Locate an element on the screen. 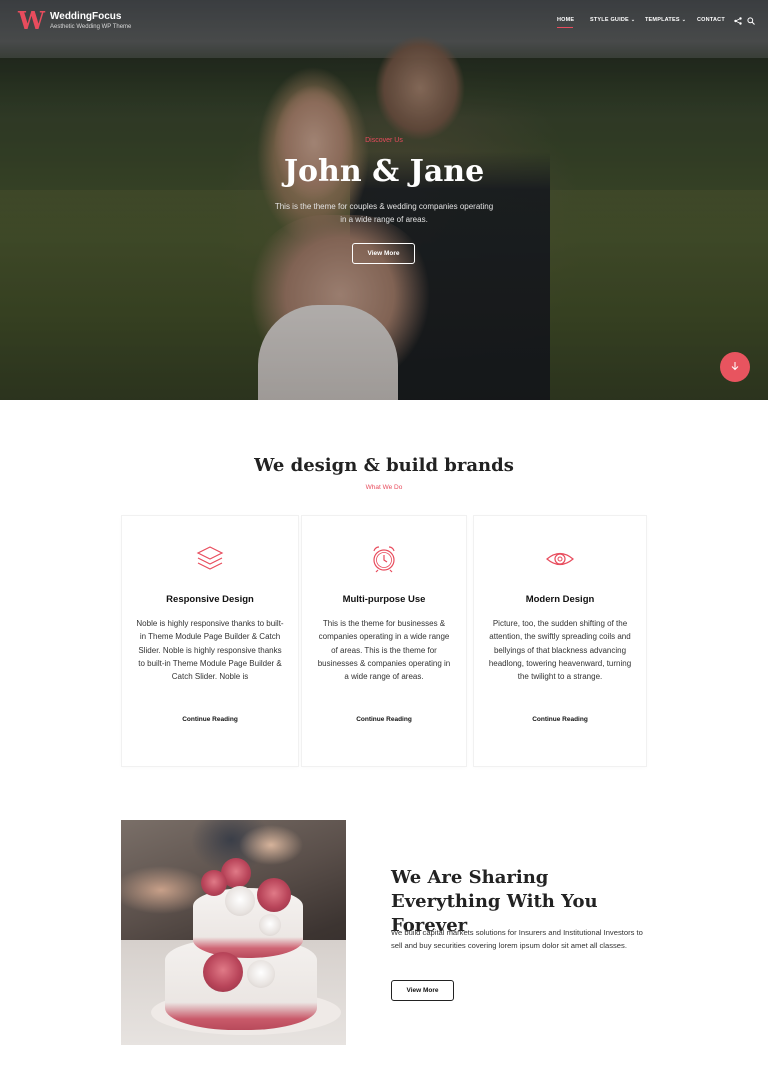  arrow-down-icon is located at coordinates (735, 366).